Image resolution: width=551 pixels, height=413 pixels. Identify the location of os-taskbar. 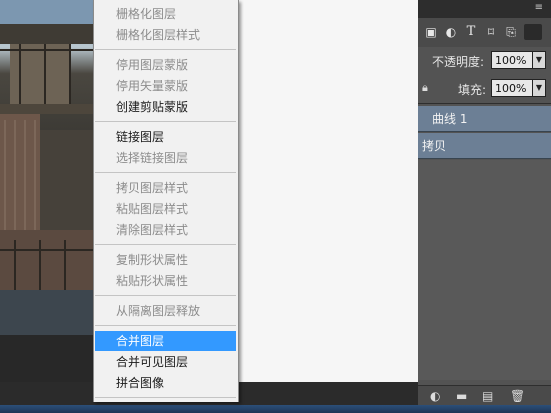
(275, 409).